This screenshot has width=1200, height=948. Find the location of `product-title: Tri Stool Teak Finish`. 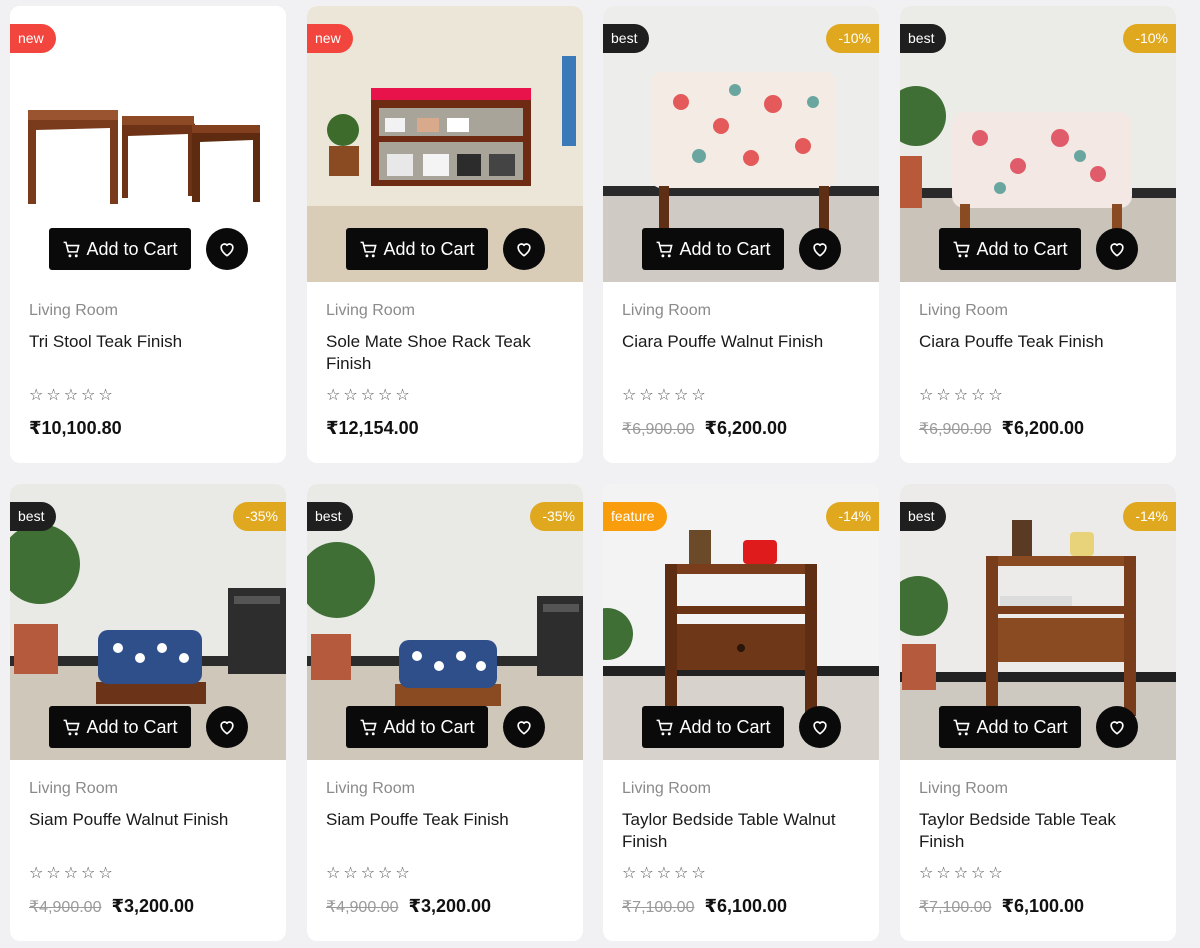

product-title: Tri Stool Teak Finish is located at coordinates (149, 342).